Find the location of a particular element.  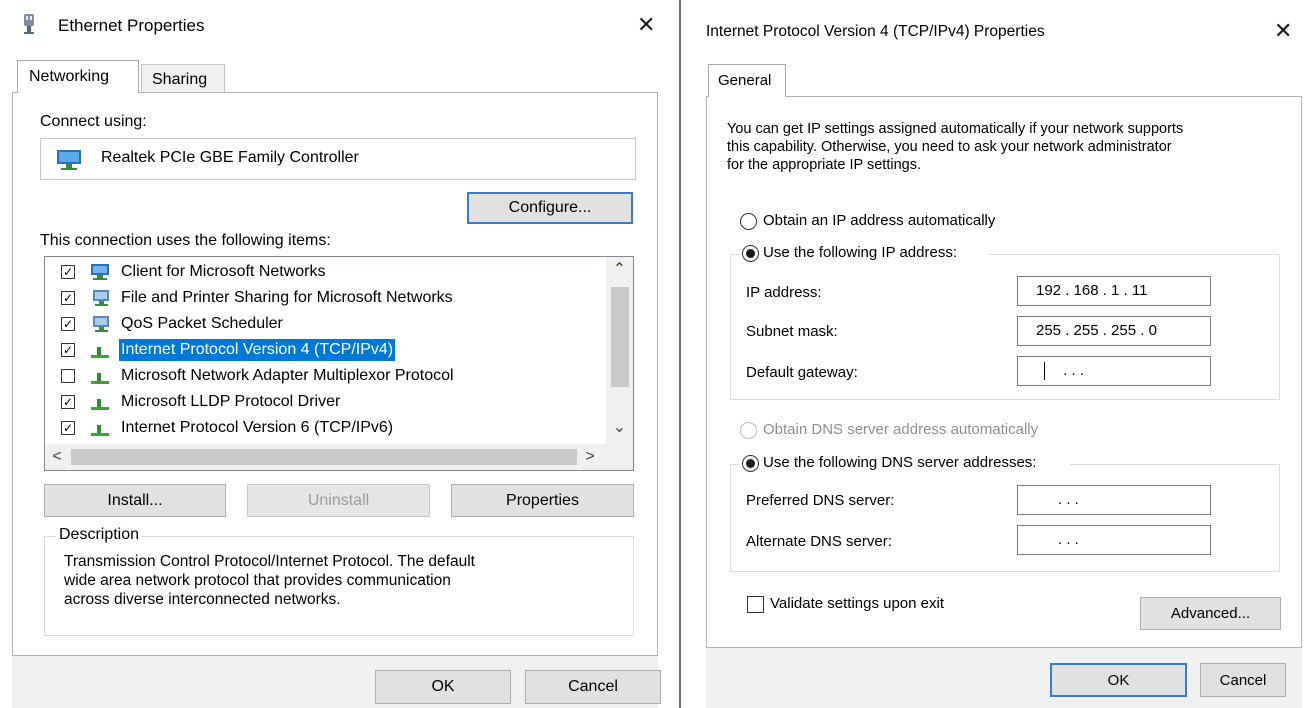

dialog-title: Ethernet Properties is located at coordinates (131, 25).